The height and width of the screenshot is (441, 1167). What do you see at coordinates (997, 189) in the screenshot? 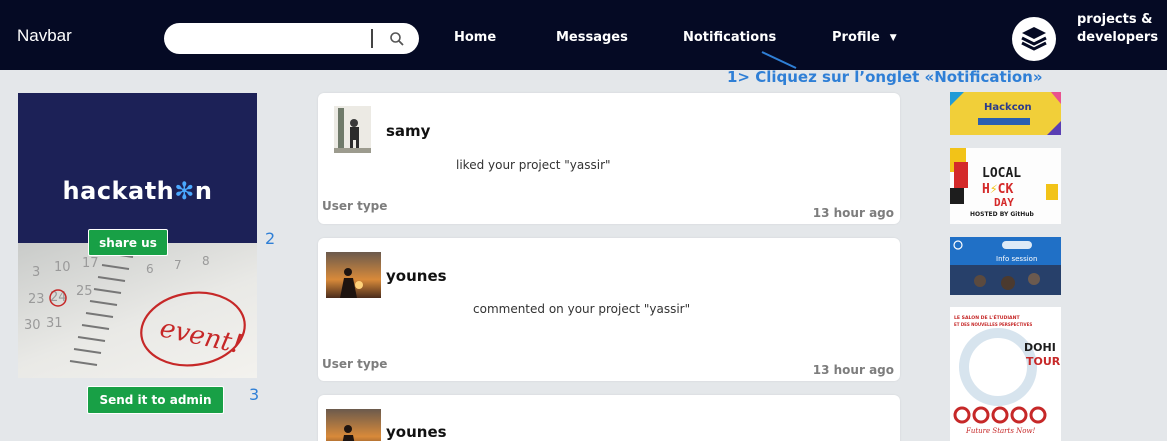
I see `svg-text: H⚡CK` at bounding box center [997, 189].